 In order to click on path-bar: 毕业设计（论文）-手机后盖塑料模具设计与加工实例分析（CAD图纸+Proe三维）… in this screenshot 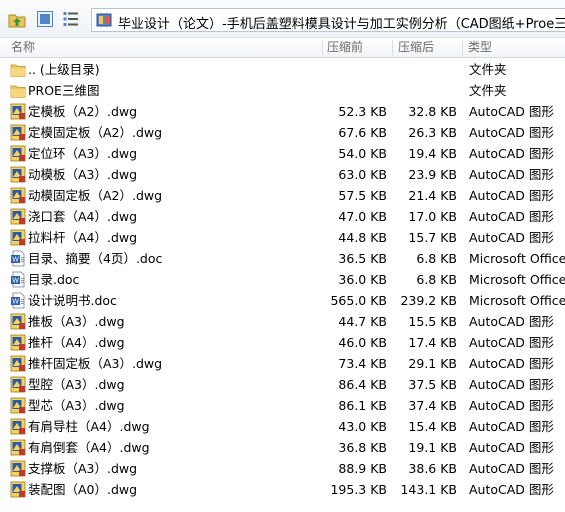, I will do `click(328, 20)`.